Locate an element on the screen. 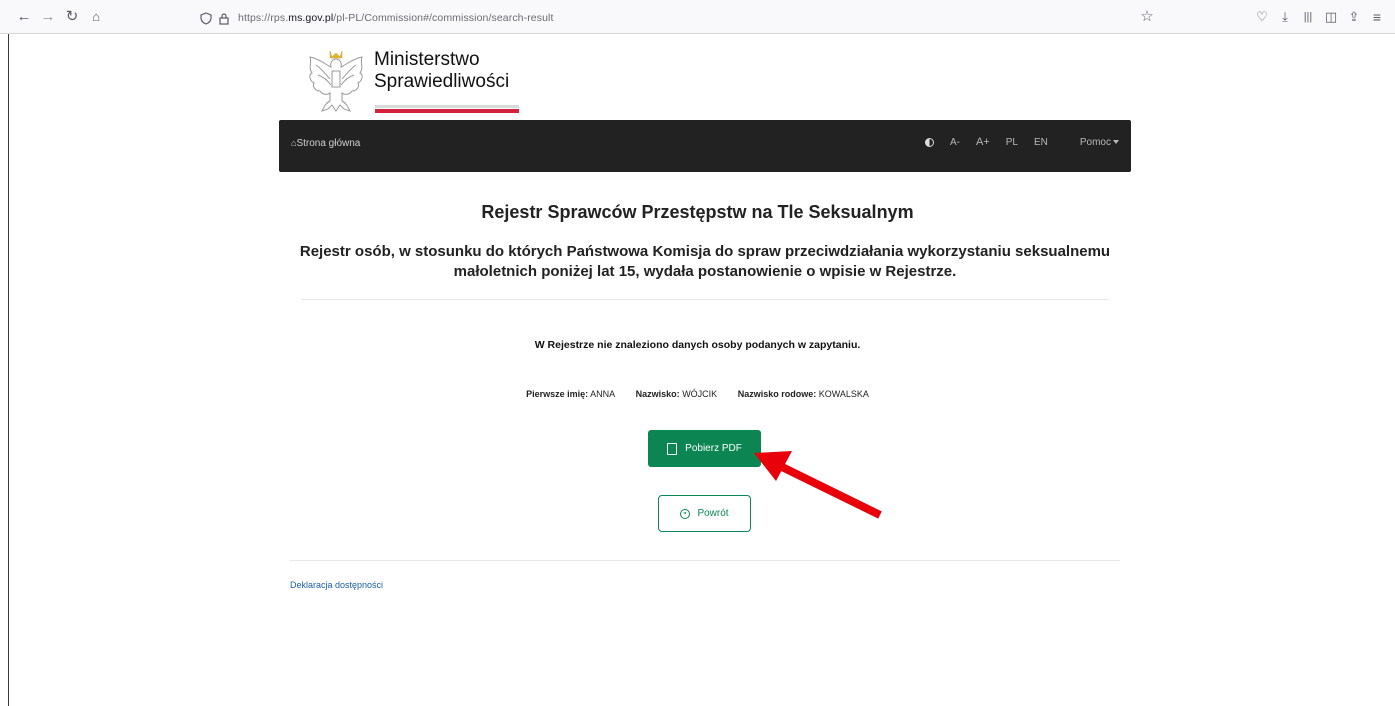 The image size is (1395, 706). sidebar-icon: ◫ is located at coordinates (1331, 17).